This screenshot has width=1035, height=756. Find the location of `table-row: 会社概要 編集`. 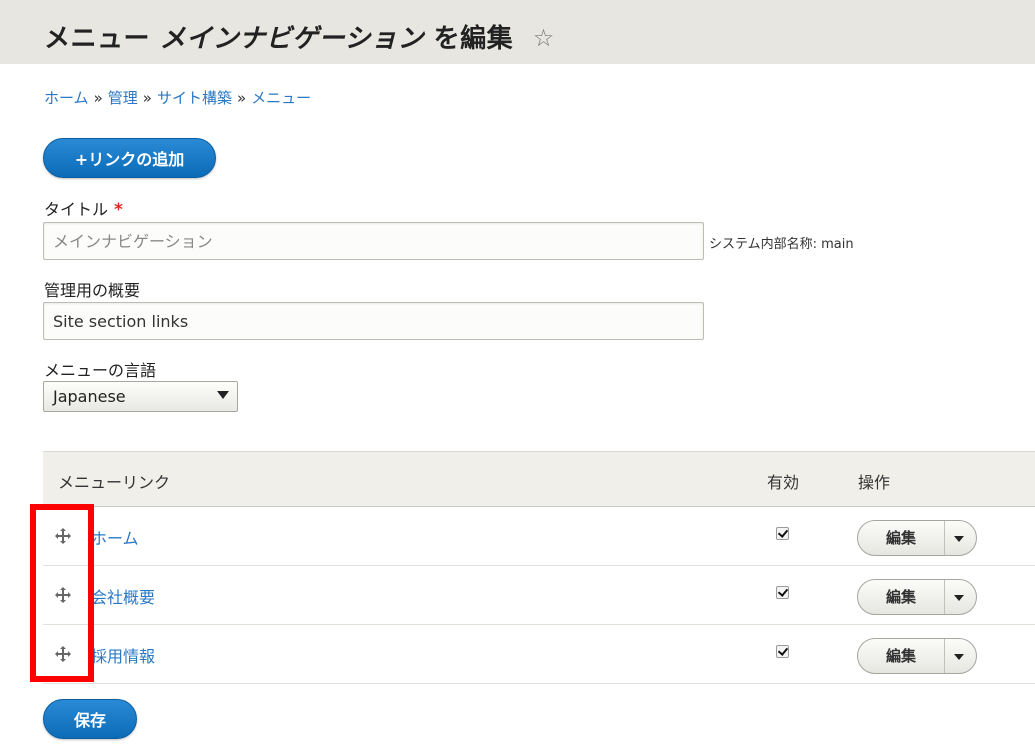

table-row: 会社概要 編集 is located at coordinates (539, 595).